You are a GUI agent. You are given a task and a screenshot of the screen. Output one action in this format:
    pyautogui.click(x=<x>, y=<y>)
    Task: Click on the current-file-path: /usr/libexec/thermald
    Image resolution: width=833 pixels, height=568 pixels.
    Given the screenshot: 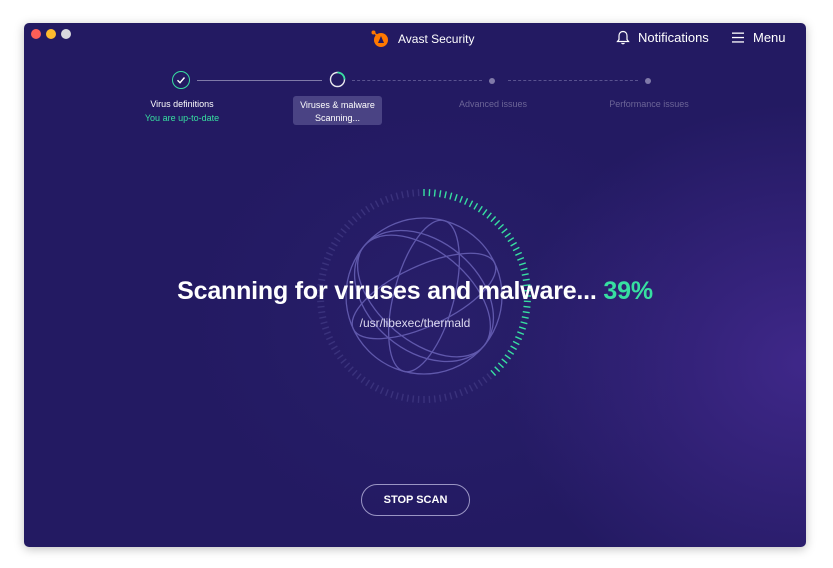 What is the action you would take?
    pyautogui.click(x=415, y=323)
    